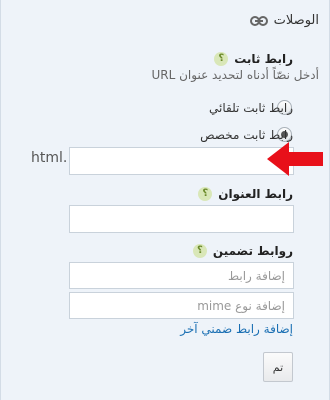 The image size is (330, 400). What do you see at coordinates (181, 161) in the screenshot?
I see `custom-permalink-input` at bounding box center [181, 161].